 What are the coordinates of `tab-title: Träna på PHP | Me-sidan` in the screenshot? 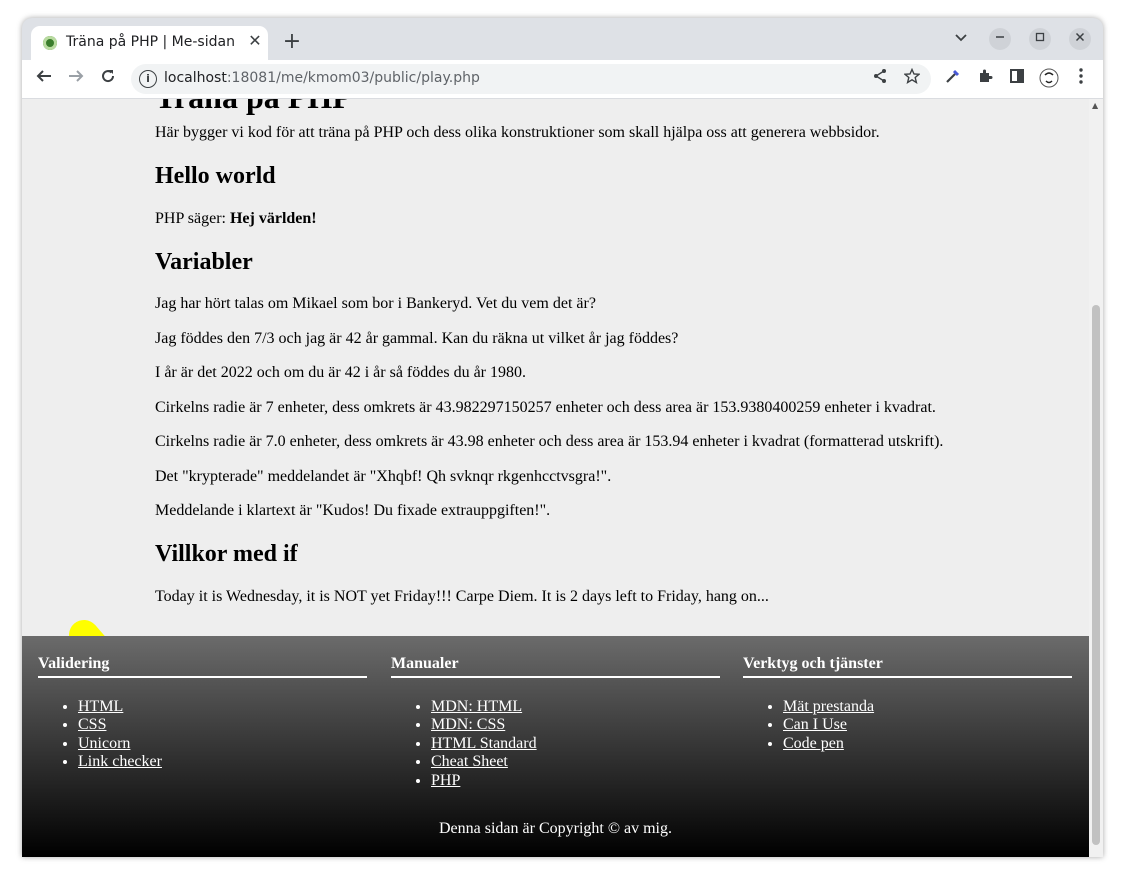 It's located at (150, 42).